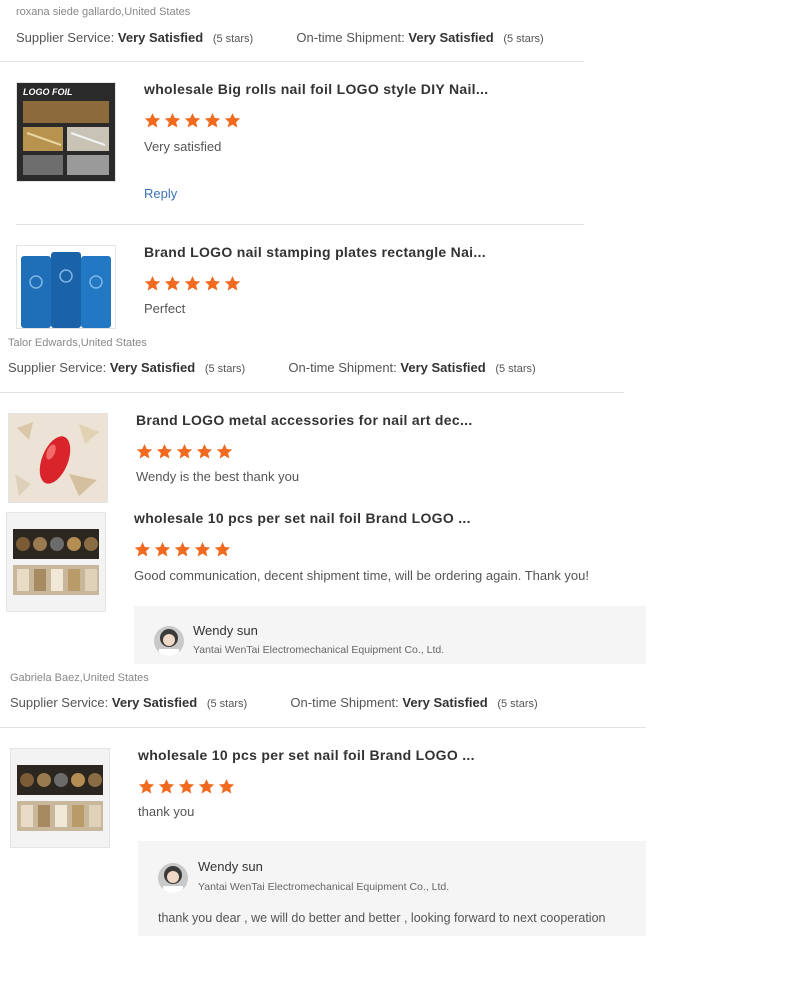  What do you see at coordinates (165, 308) in the screenshot?
I see `review-comment: Perfect` at bounding box center [165, 308].